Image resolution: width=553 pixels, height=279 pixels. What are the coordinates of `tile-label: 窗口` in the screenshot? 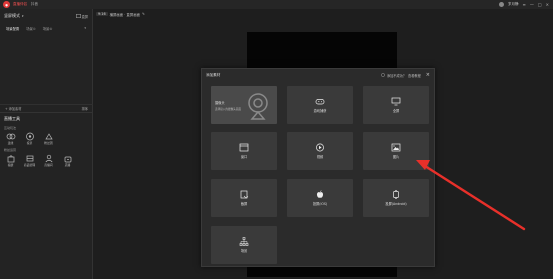 It's located at (244, 157).